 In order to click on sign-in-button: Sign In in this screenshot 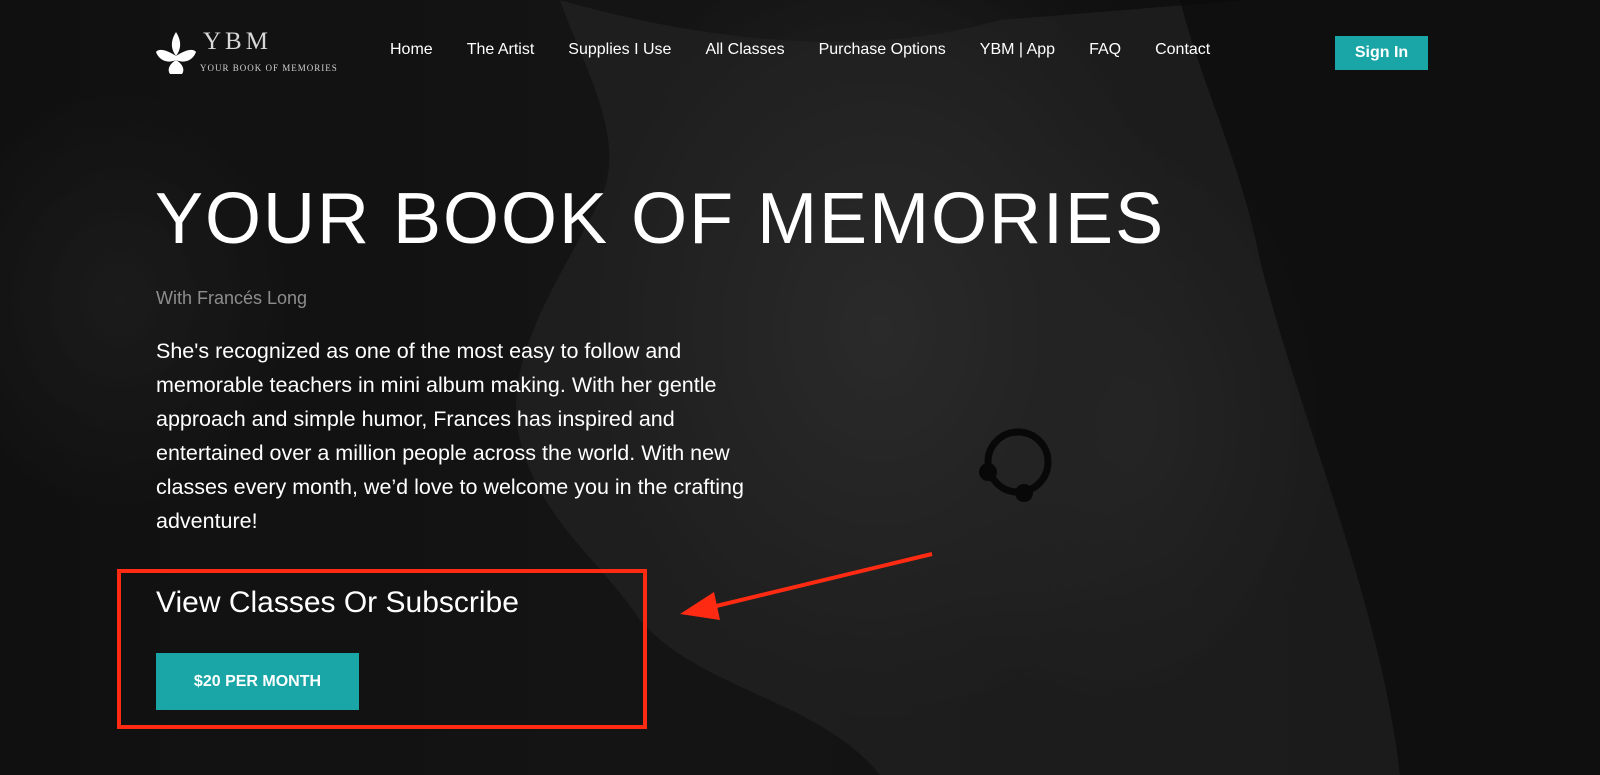, I will do `click(1381, 53)`.